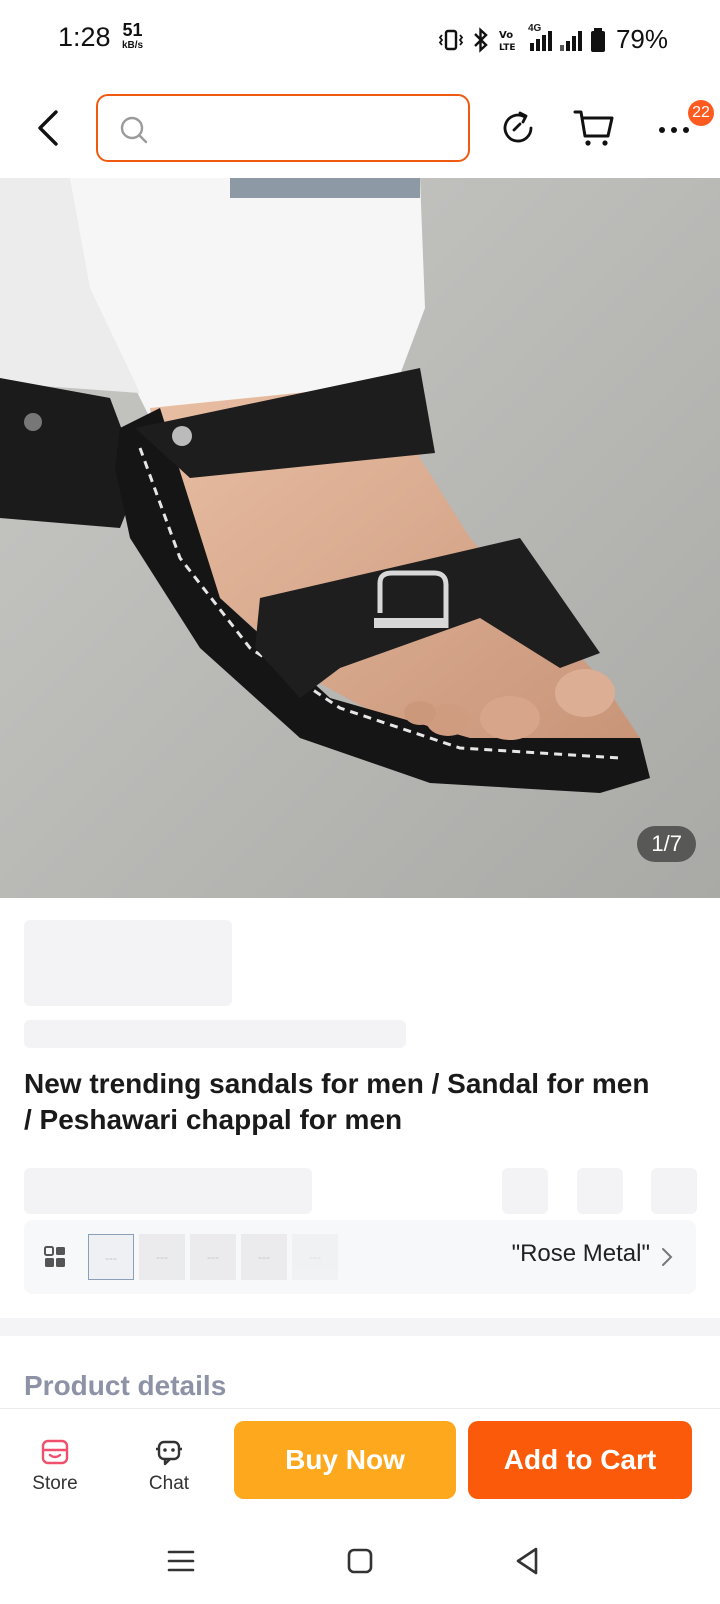 The height and width of the screenshot is (1604, 720). What do you see at coordinates (527, 1561) in the screenshot?
I see `back-triangle-icon` at bounding box center [527, 1561].